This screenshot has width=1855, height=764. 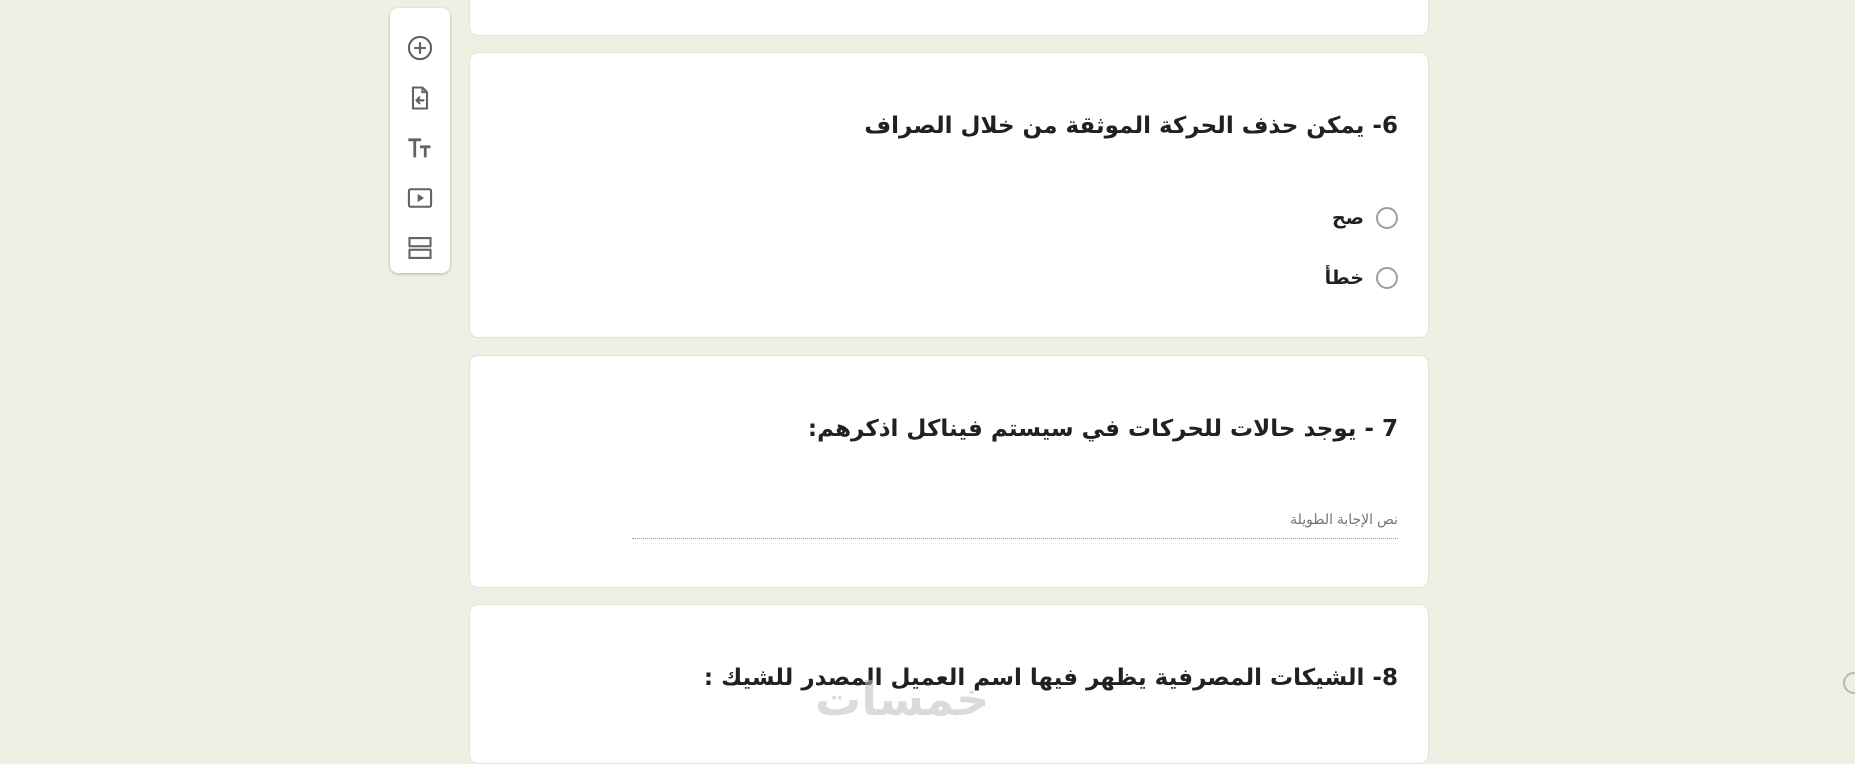 I want to click on add-circle-icon, so click(x=420, y=48).